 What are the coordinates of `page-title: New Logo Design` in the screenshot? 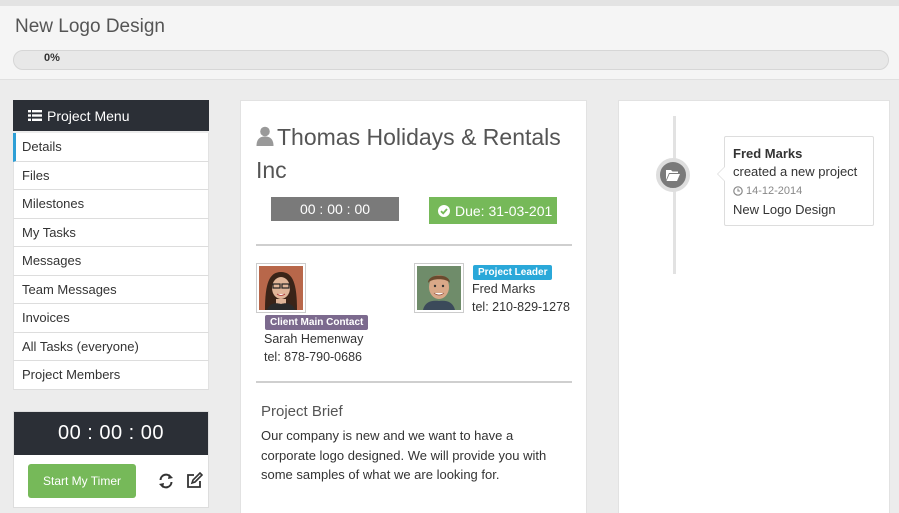 It's located at (90, 26).